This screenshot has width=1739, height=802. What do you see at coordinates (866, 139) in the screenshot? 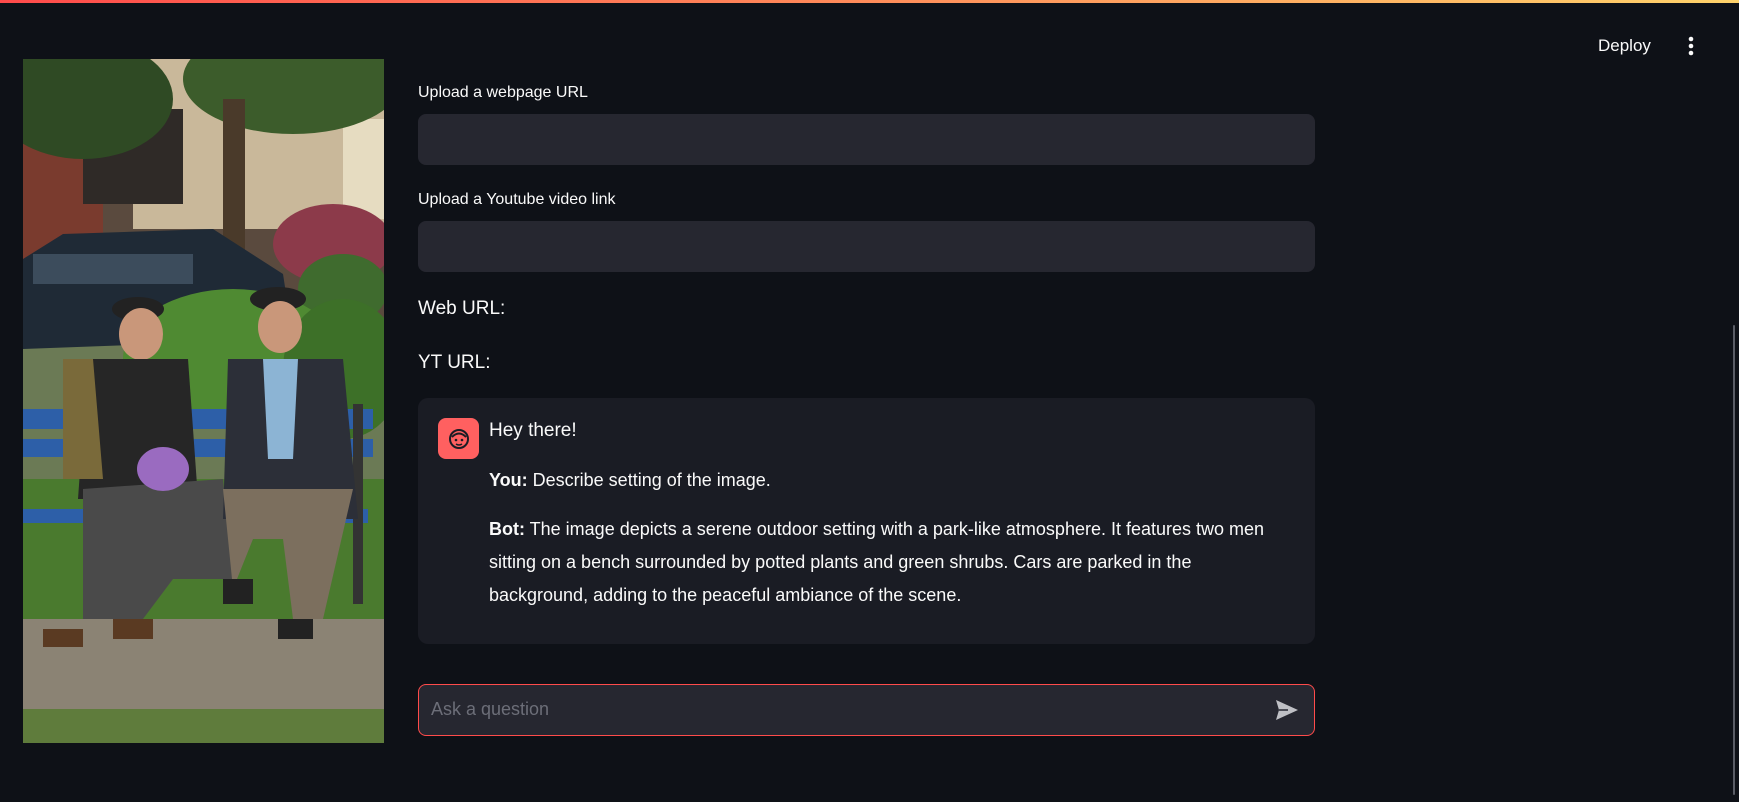
I see `webpage-url-input` at bounding box center [866, 139].